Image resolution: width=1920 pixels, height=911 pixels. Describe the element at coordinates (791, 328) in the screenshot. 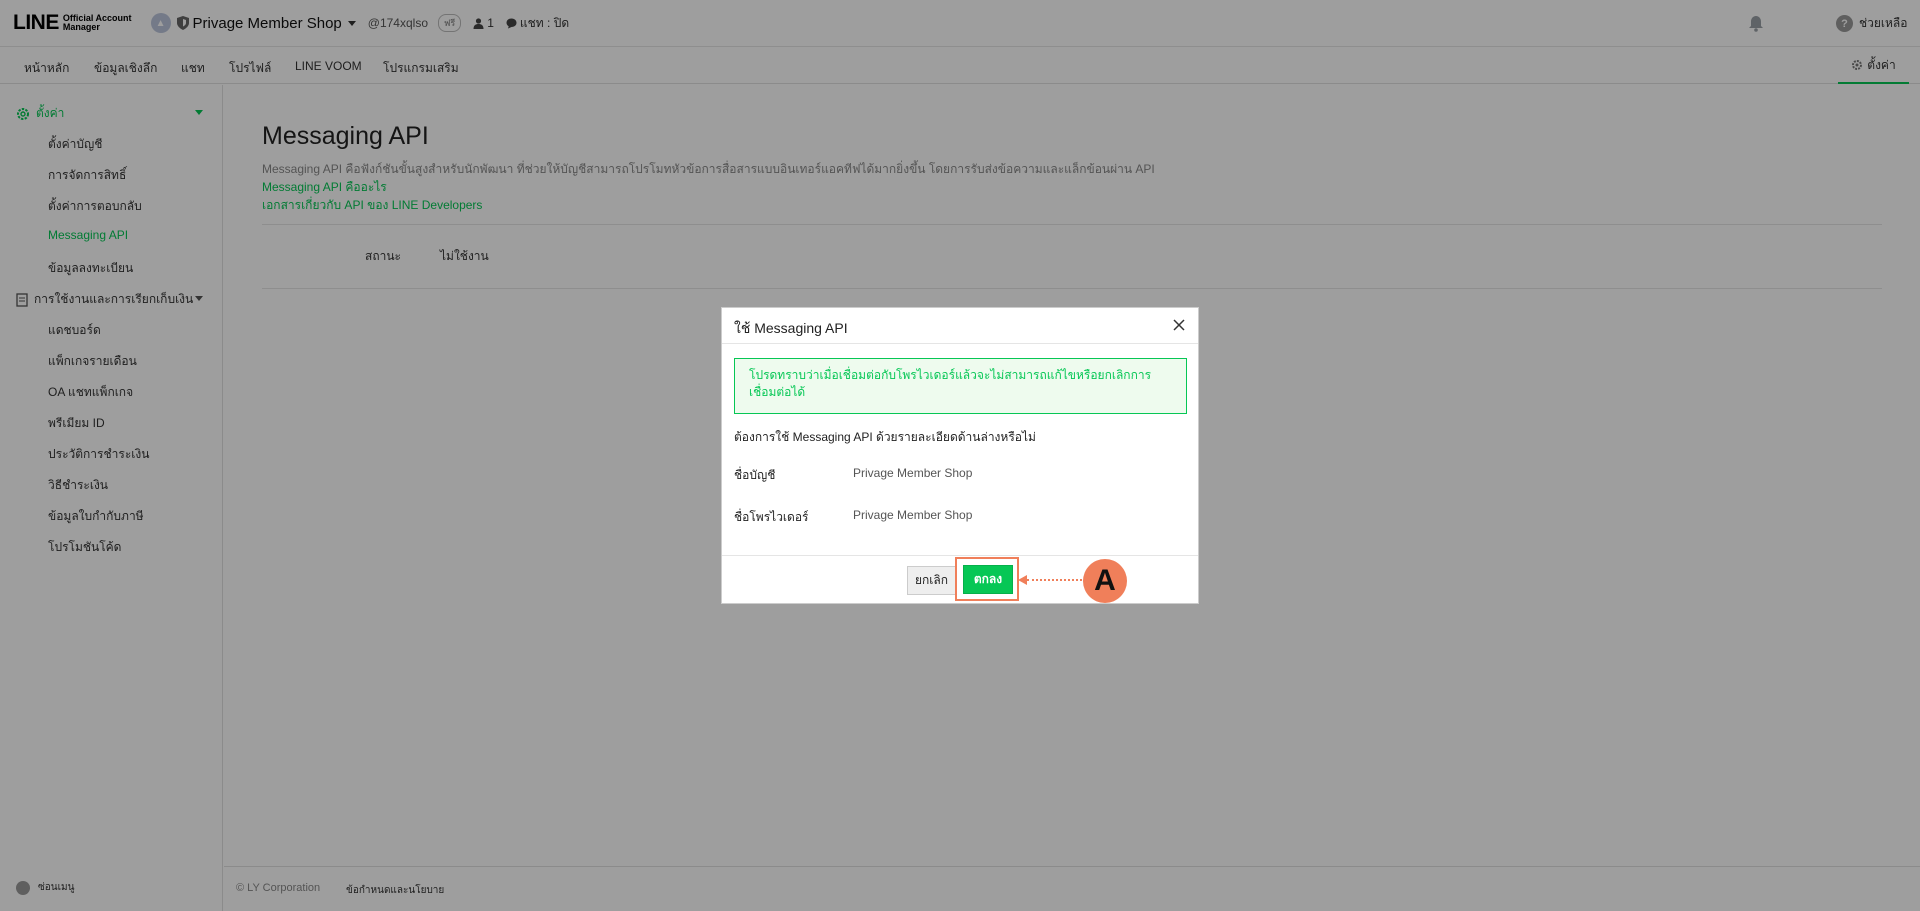

I see `dialog-title: ใช้ Messaging API` at that location.